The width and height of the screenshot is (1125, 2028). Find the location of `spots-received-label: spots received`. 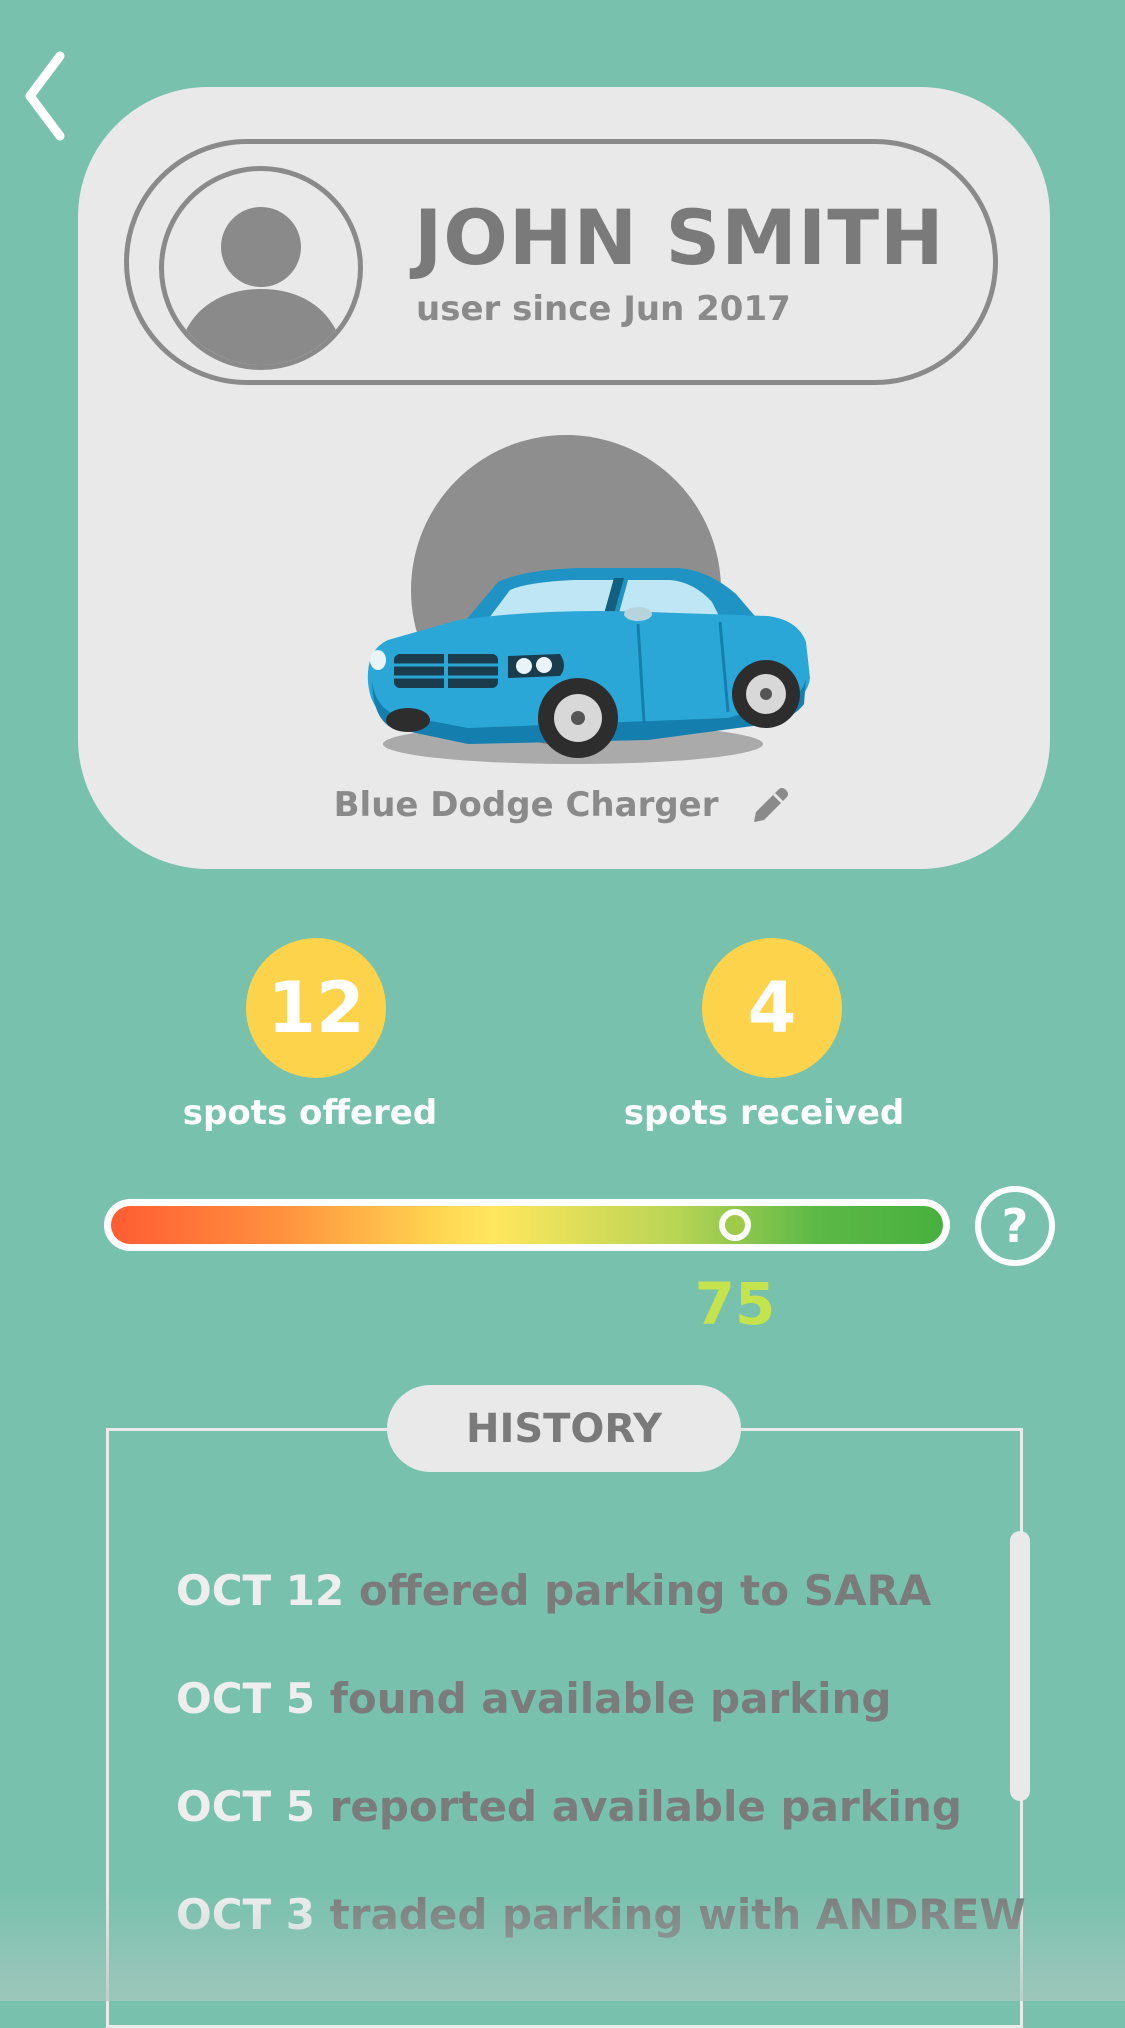

spots-received-label: spots received is located at coordinates (764, 1113).